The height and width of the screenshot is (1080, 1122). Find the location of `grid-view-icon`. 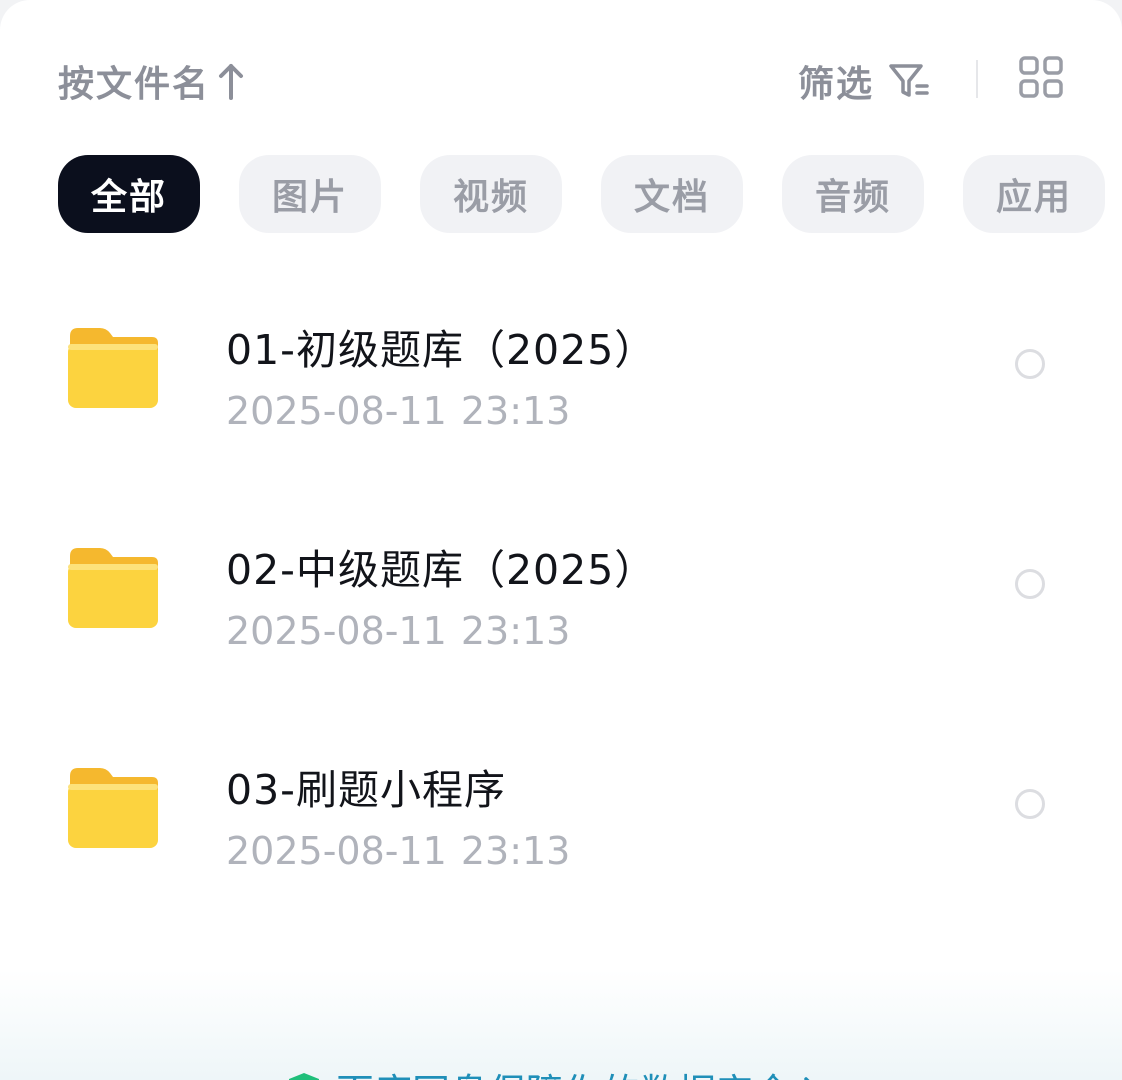

grid-view-icon is located at coordinates (1041, 79).